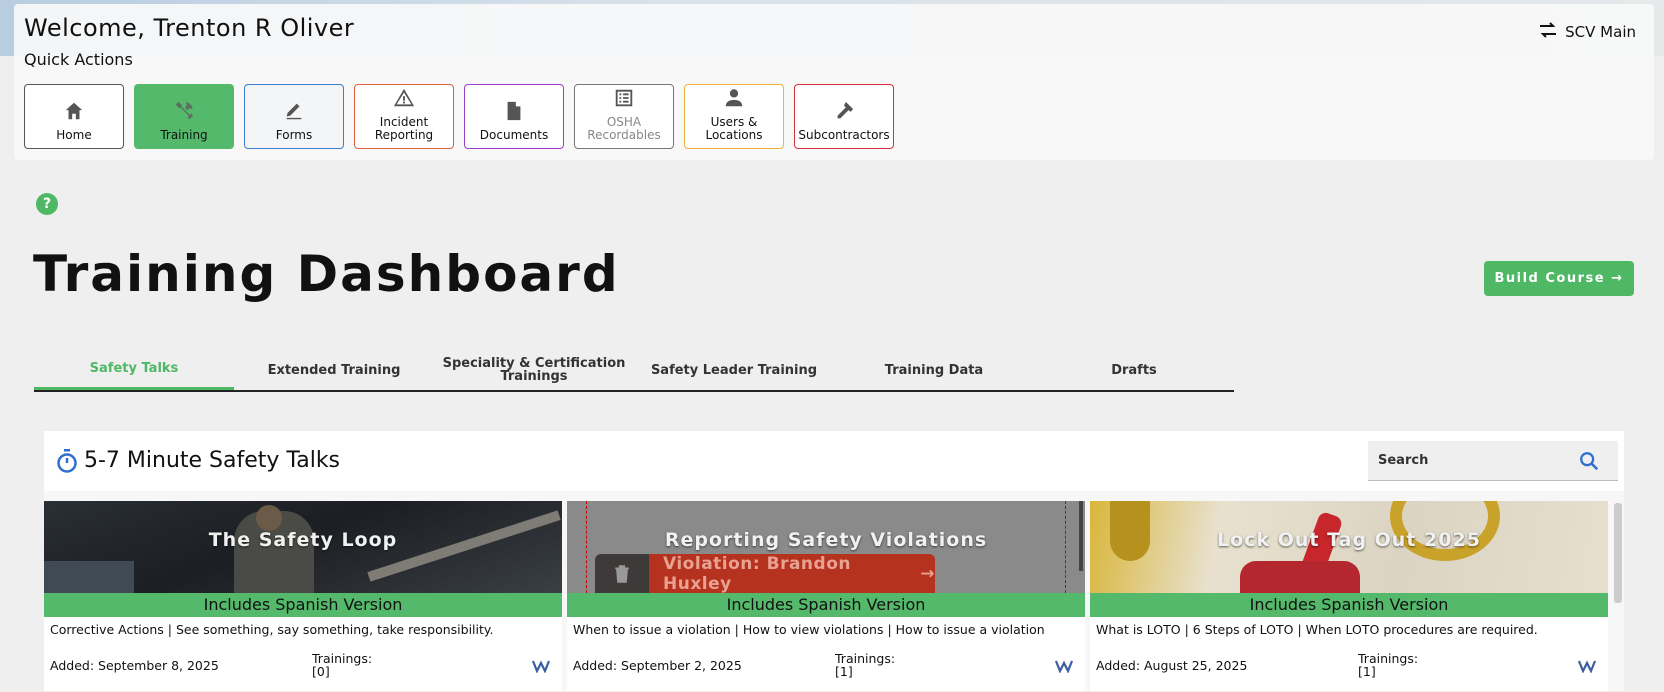 The width and height of the screenshot is (1664, 692). Describe the element at coordinates (514, 112) in the screenshot. I see `document-icon` at that location.